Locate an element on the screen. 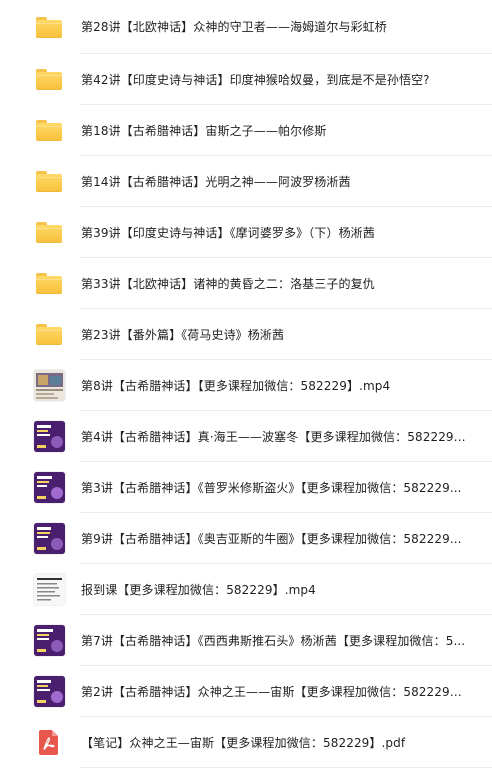  file-name: 第18讲【古希腊神话】宙斯之子——帕尔修斯 is located at coordinates (204, 130).